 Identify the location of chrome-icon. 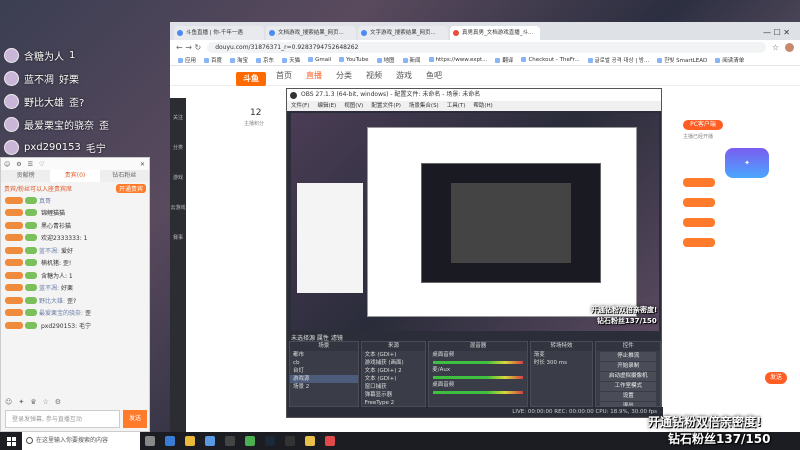
(250, 441).